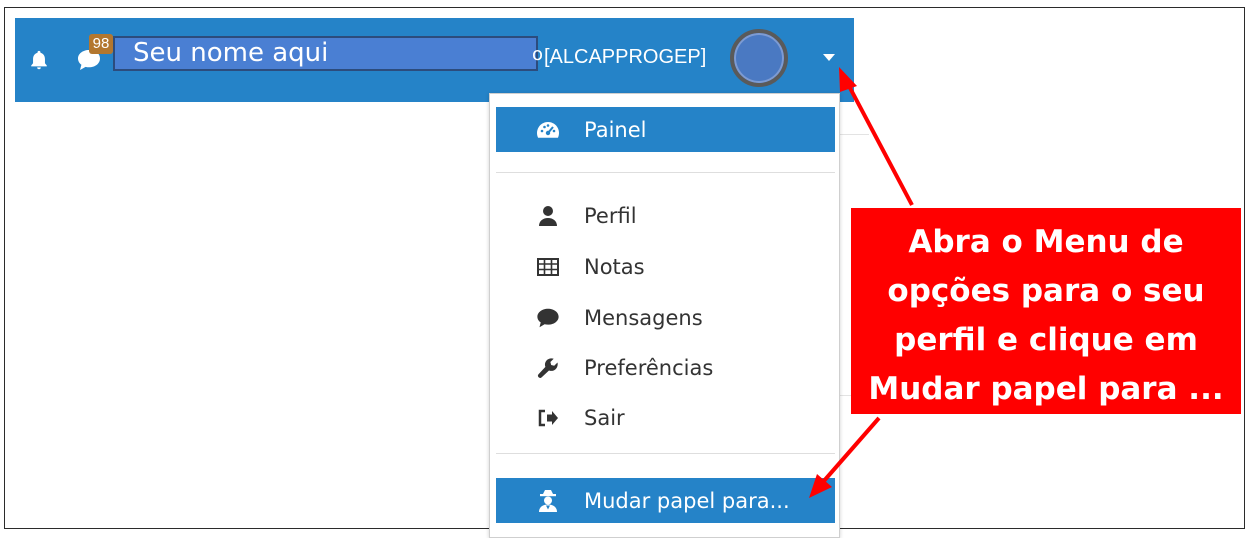  What do you see at coordinates (851, 450) in the screenshot?
I see `arrow-to-menu-item` at bounding box center [851, 450].